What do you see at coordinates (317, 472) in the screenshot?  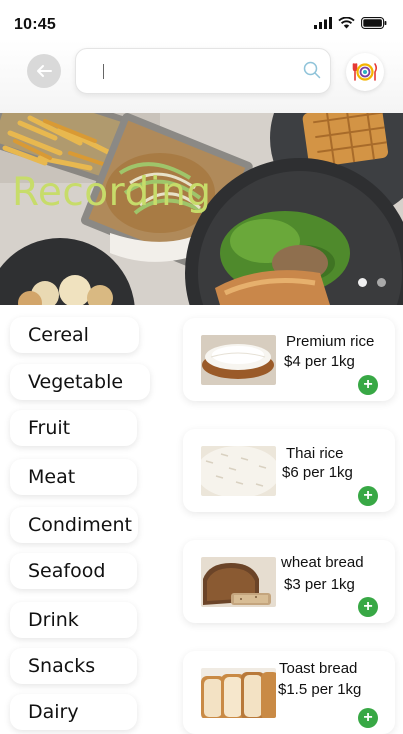 I see `product-price: $6 per 1kg` at bounding box center [317, 472].